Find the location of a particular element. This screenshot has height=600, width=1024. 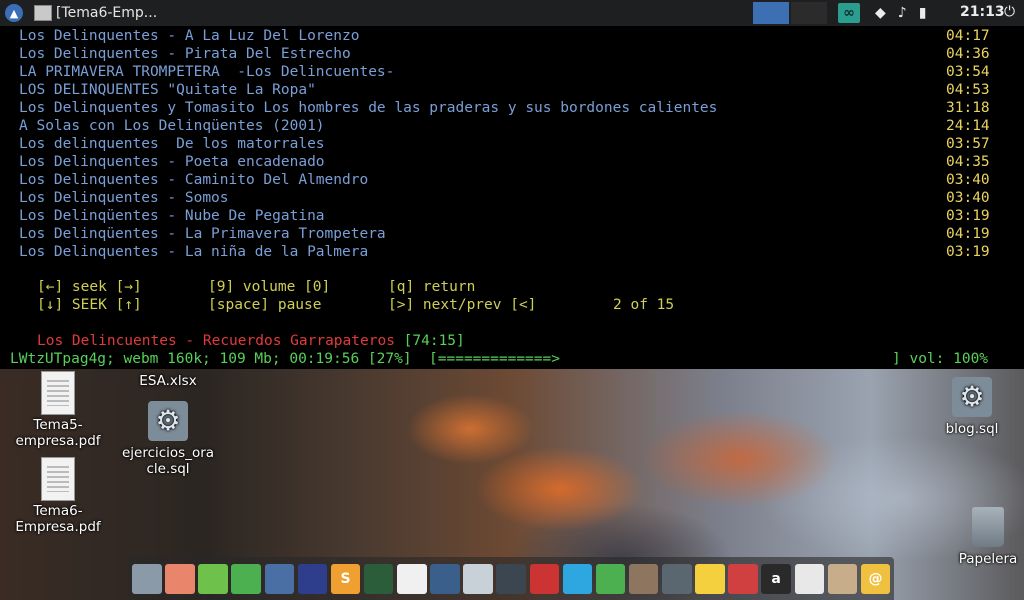

pencils-icon is located at coordinates (743, 578).